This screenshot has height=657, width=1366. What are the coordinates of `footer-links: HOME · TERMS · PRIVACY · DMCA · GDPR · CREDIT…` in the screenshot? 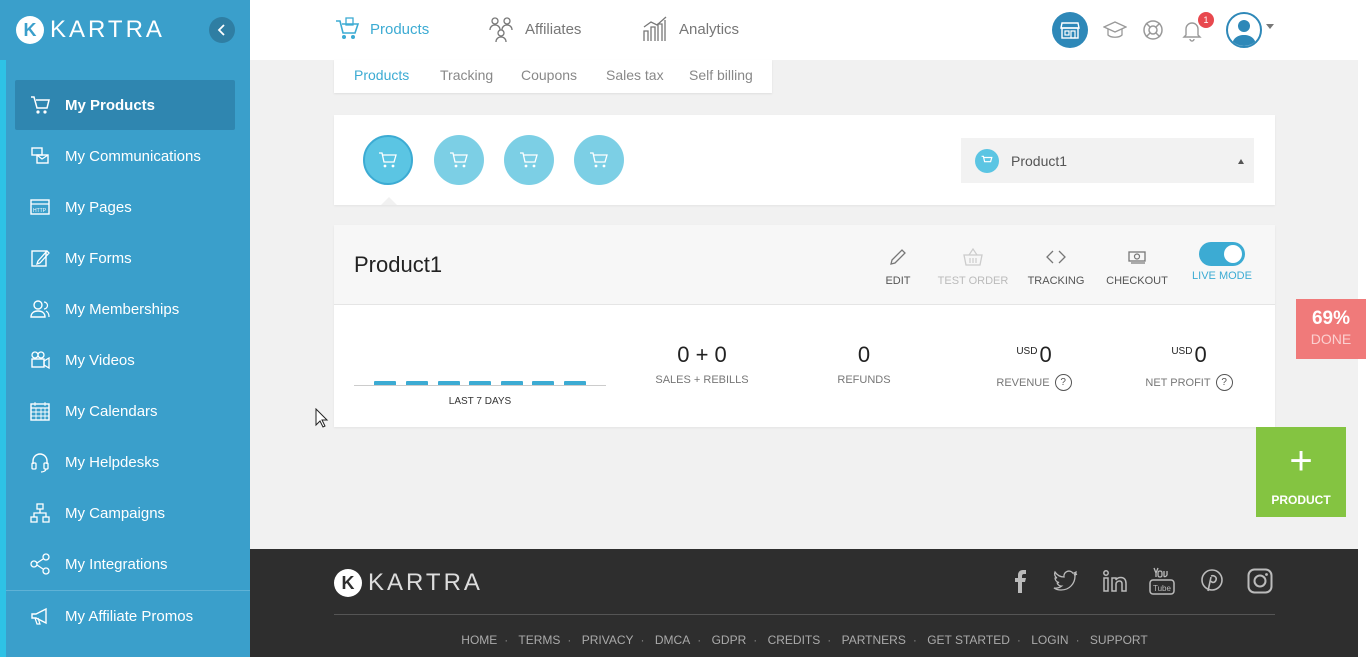 It's located at (804, 640).